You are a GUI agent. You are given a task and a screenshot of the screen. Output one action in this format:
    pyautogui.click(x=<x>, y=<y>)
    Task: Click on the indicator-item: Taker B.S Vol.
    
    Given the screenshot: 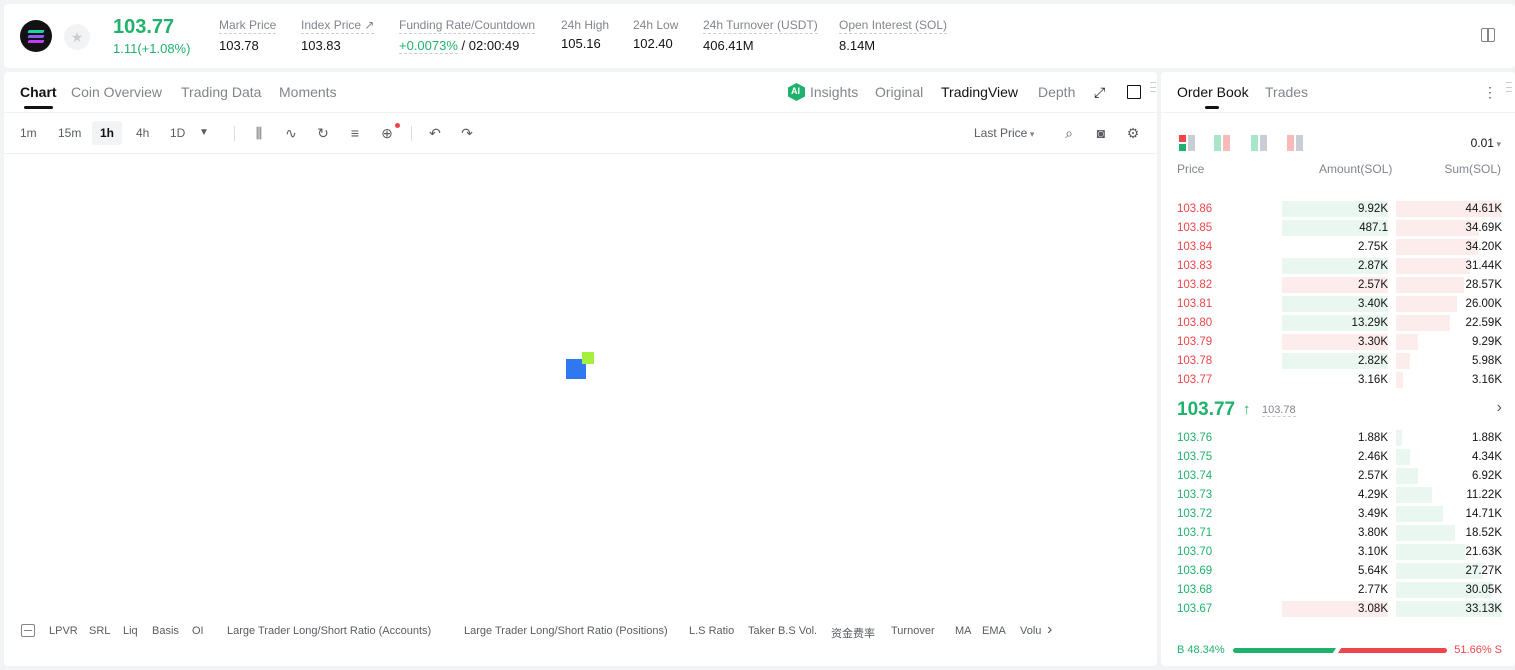 What is the action you would take?
    pyautogui.click(x=782, y=631)
    